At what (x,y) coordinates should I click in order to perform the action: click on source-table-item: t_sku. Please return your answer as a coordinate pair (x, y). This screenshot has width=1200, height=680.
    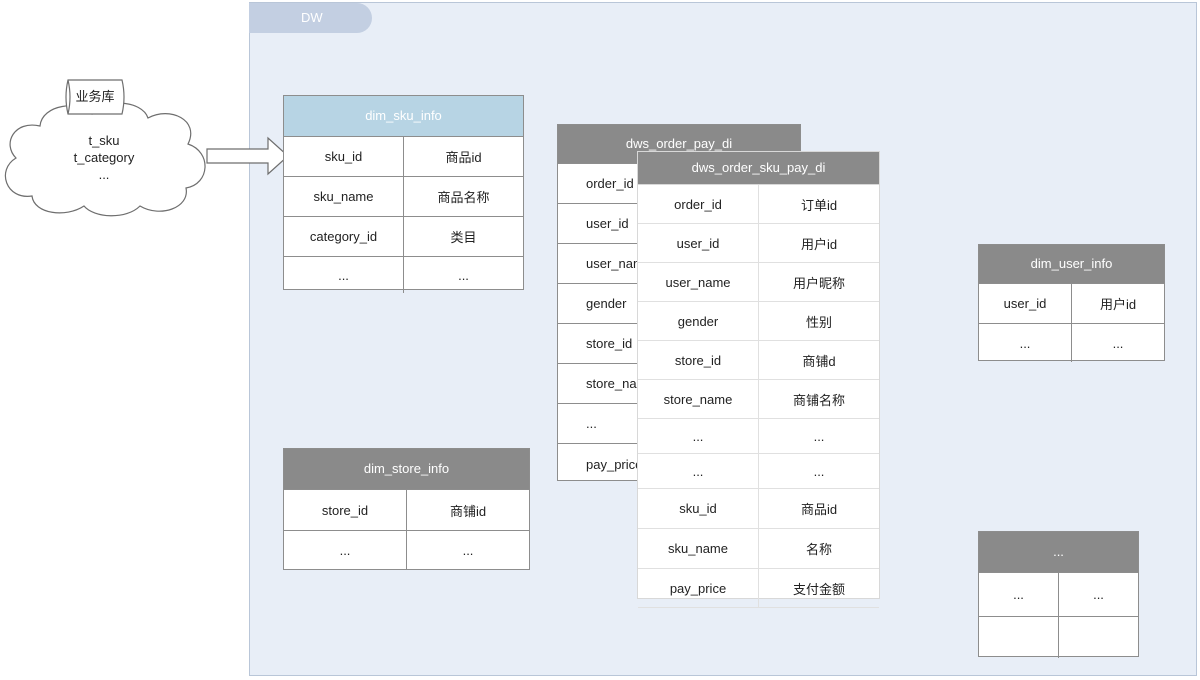
    Looking at the image, I should click on (104, 140).